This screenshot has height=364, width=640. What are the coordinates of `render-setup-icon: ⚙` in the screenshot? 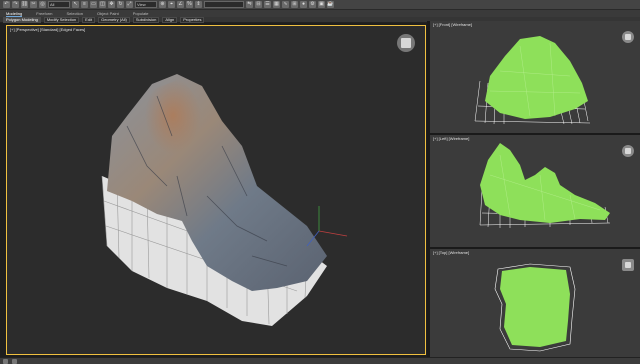 It's located at (312, 4).